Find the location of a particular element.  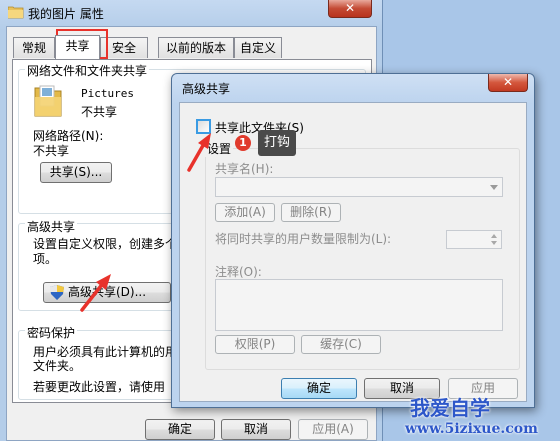

tab-sharing: 共享 is located at coordinates (77, 47).